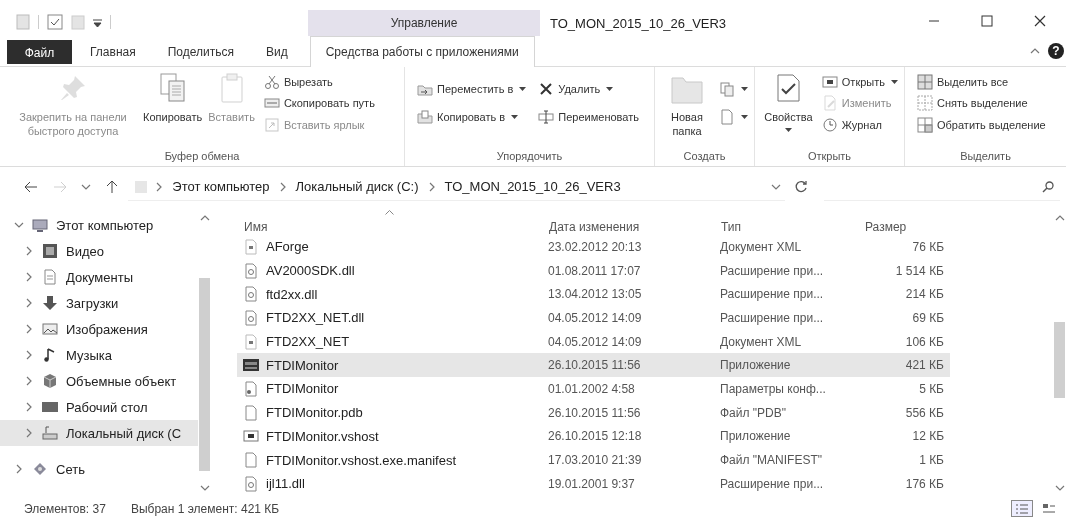 This screenshot has height=517, width=1066. I want to click on address-bar: Этот компьютер Локальный диск (C:) TO_MON_2015_10_26_VER3, so click(456, 187).